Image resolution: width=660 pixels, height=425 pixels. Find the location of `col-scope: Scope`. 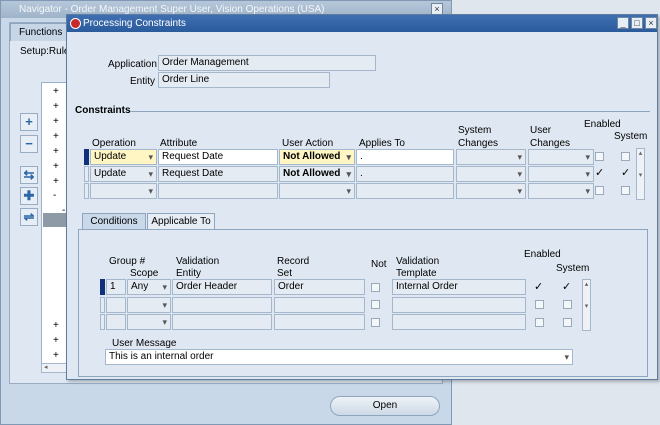

col-scope: Scope is located at coordinates (144, 273).